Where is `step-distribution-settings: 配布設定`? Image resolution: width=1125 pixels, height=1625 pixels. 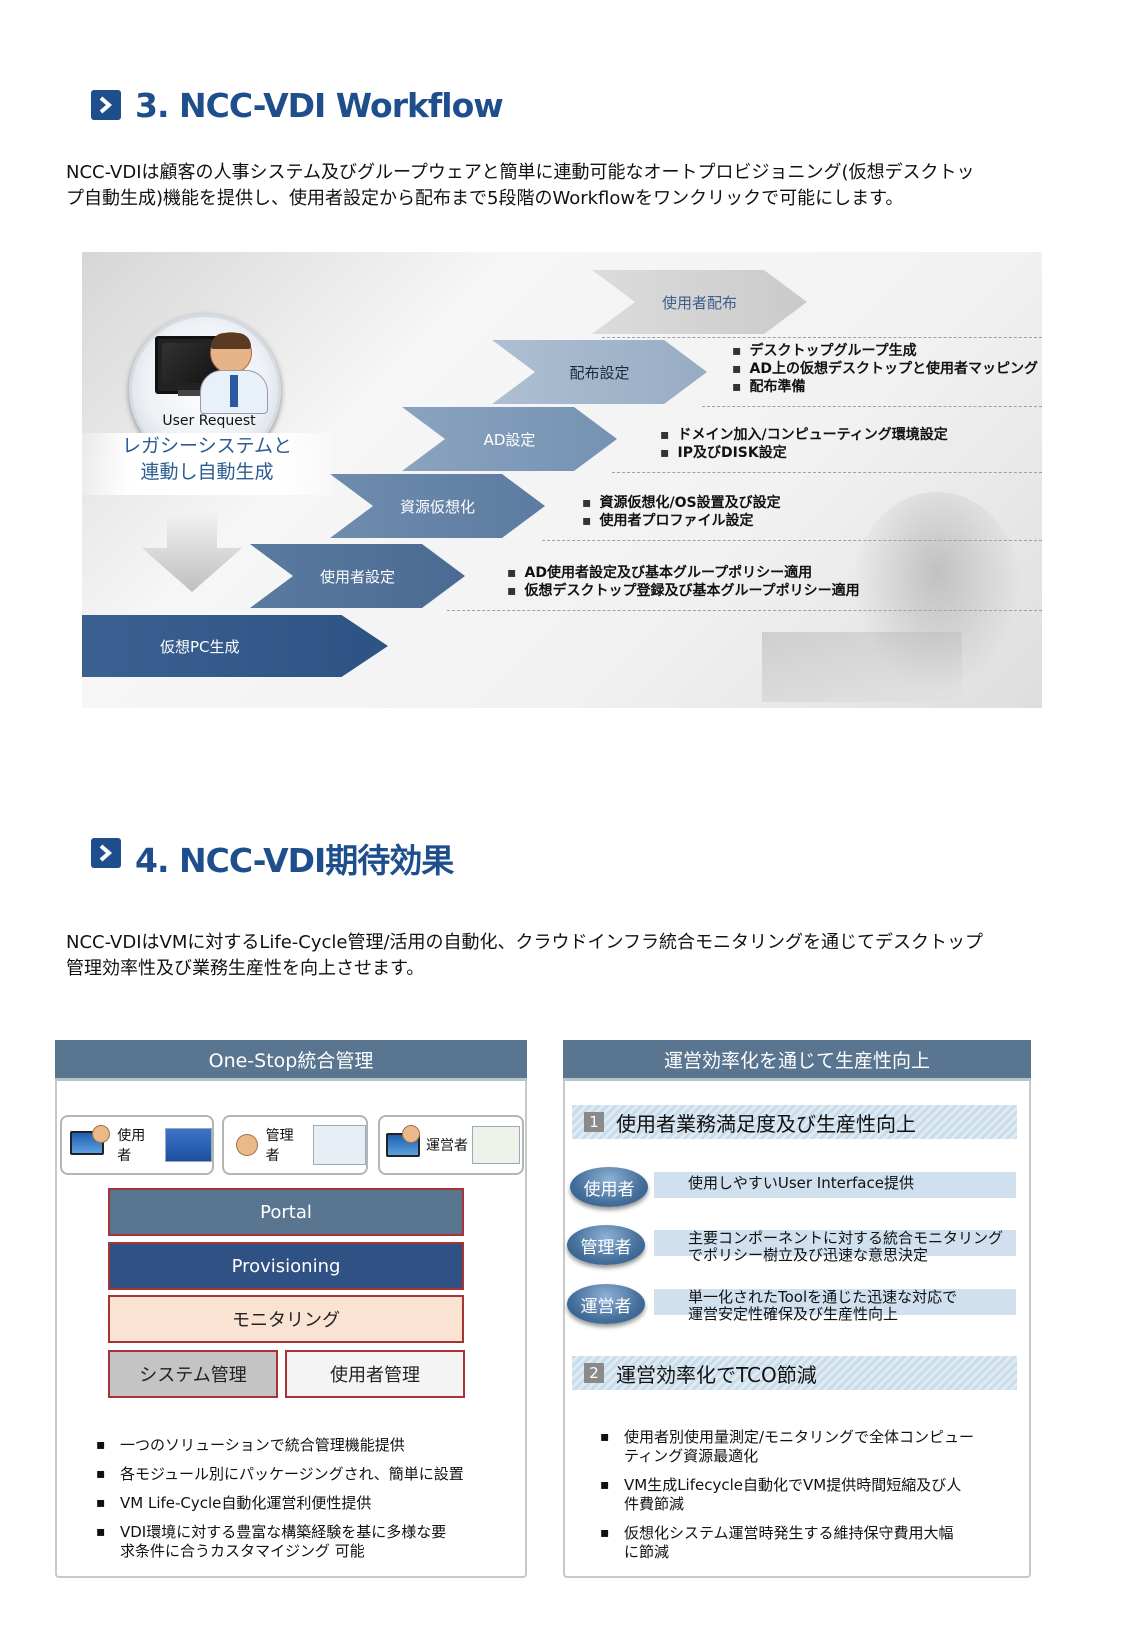 step-distribution-settings: 配布設定 is located at coordinates (599, 372).